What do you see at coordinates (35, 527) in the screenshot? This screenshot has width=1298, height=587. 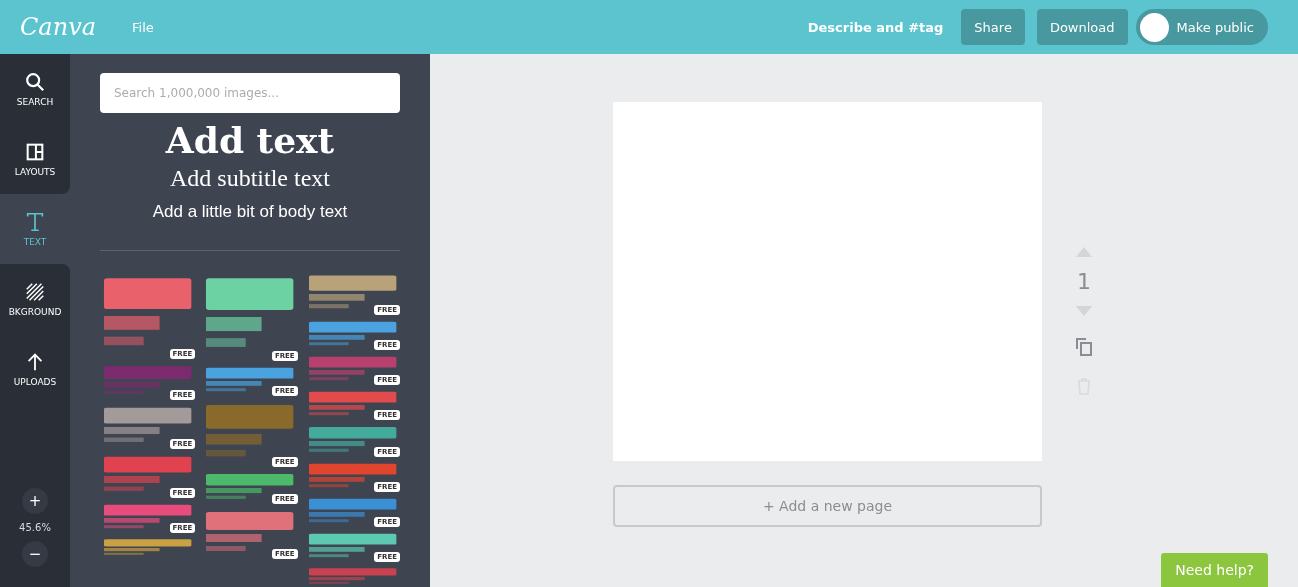 I see `zoom-level: 45.6%` at bounding box center [35, 527].